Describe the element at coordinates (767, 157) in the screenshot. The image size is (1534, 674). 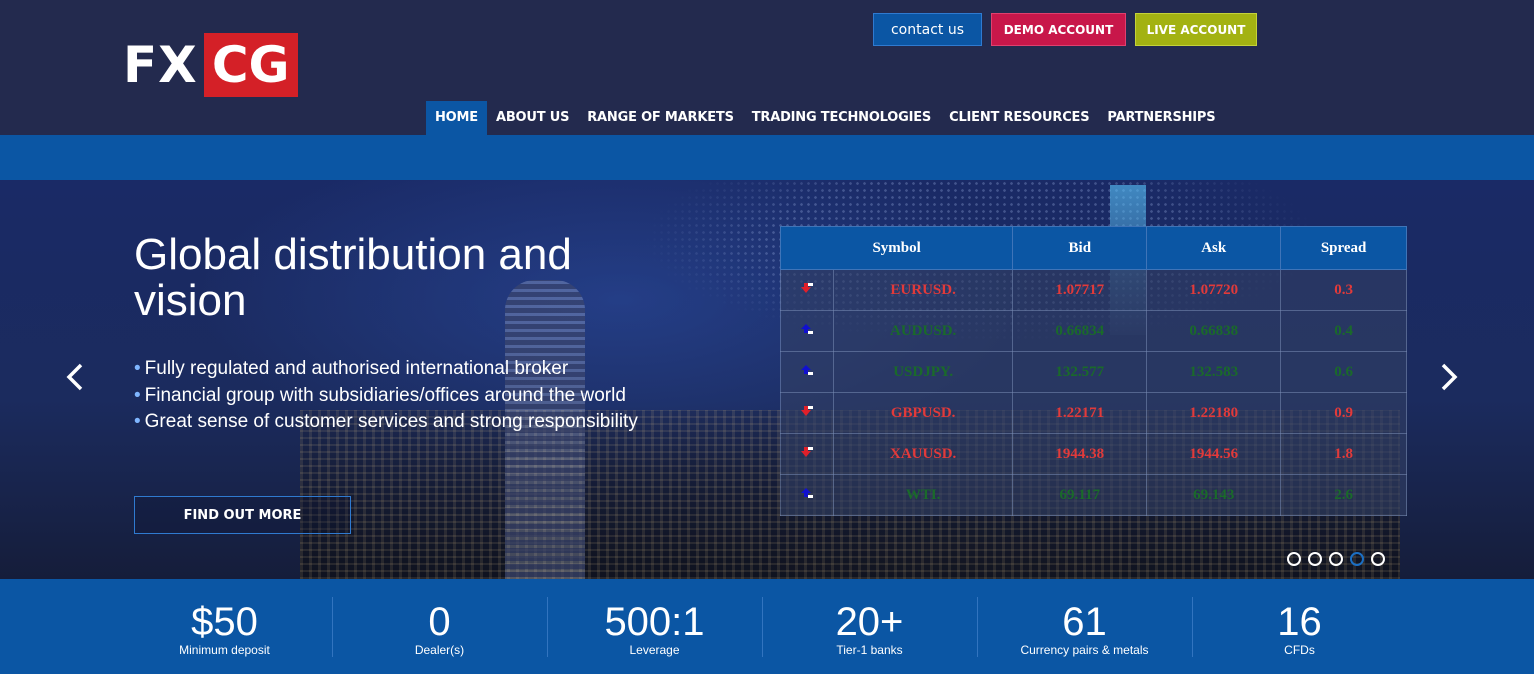
I see `nav-sub-bar` at that location.